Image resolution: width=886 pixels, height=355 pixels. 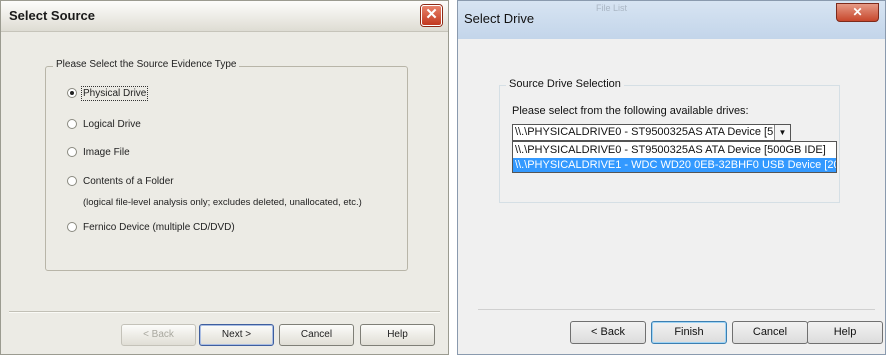 I want to click on finish-button: Finish, so click(x=689, y=332).